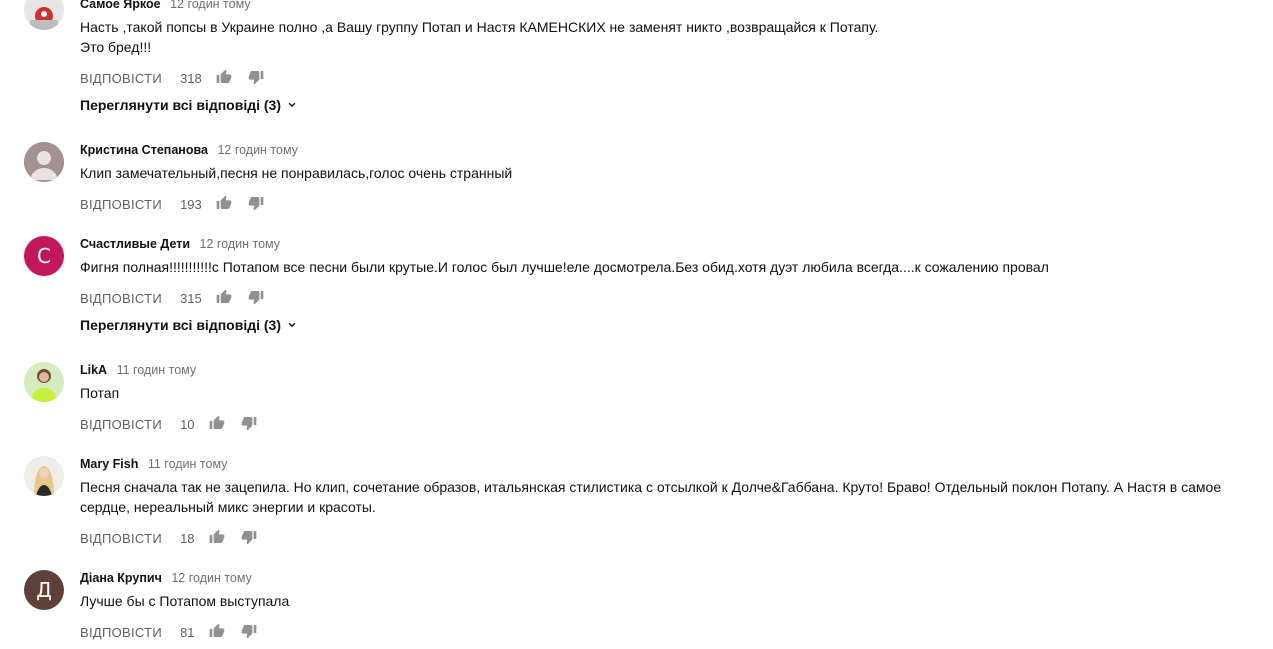 The width and height of the screenshot is (1273, 649). Describe the element at coordinates (187, 424) in the screenshot. I see `like-count: 10` at that location.